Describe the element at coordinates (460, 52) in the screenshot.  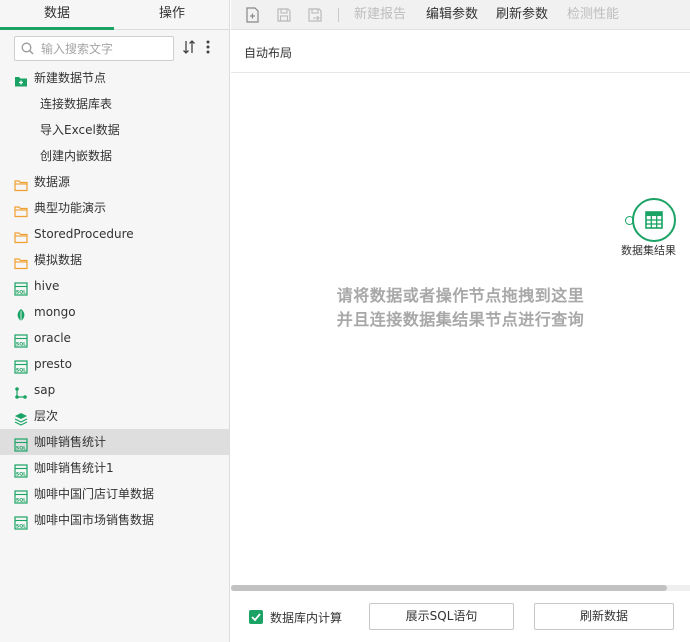
I see `layout-bar: 自动布局` at that location.